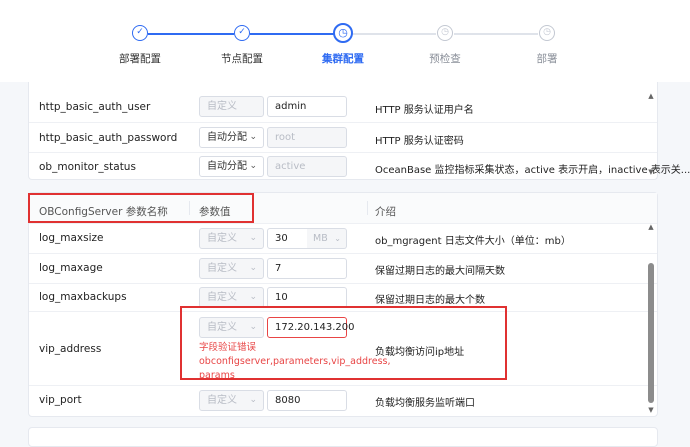  What do you see at coordinates (419, 141) in the screenshot?
I see `param-desc: HTTP 服务认证密码` at bounding box center [419, 141].